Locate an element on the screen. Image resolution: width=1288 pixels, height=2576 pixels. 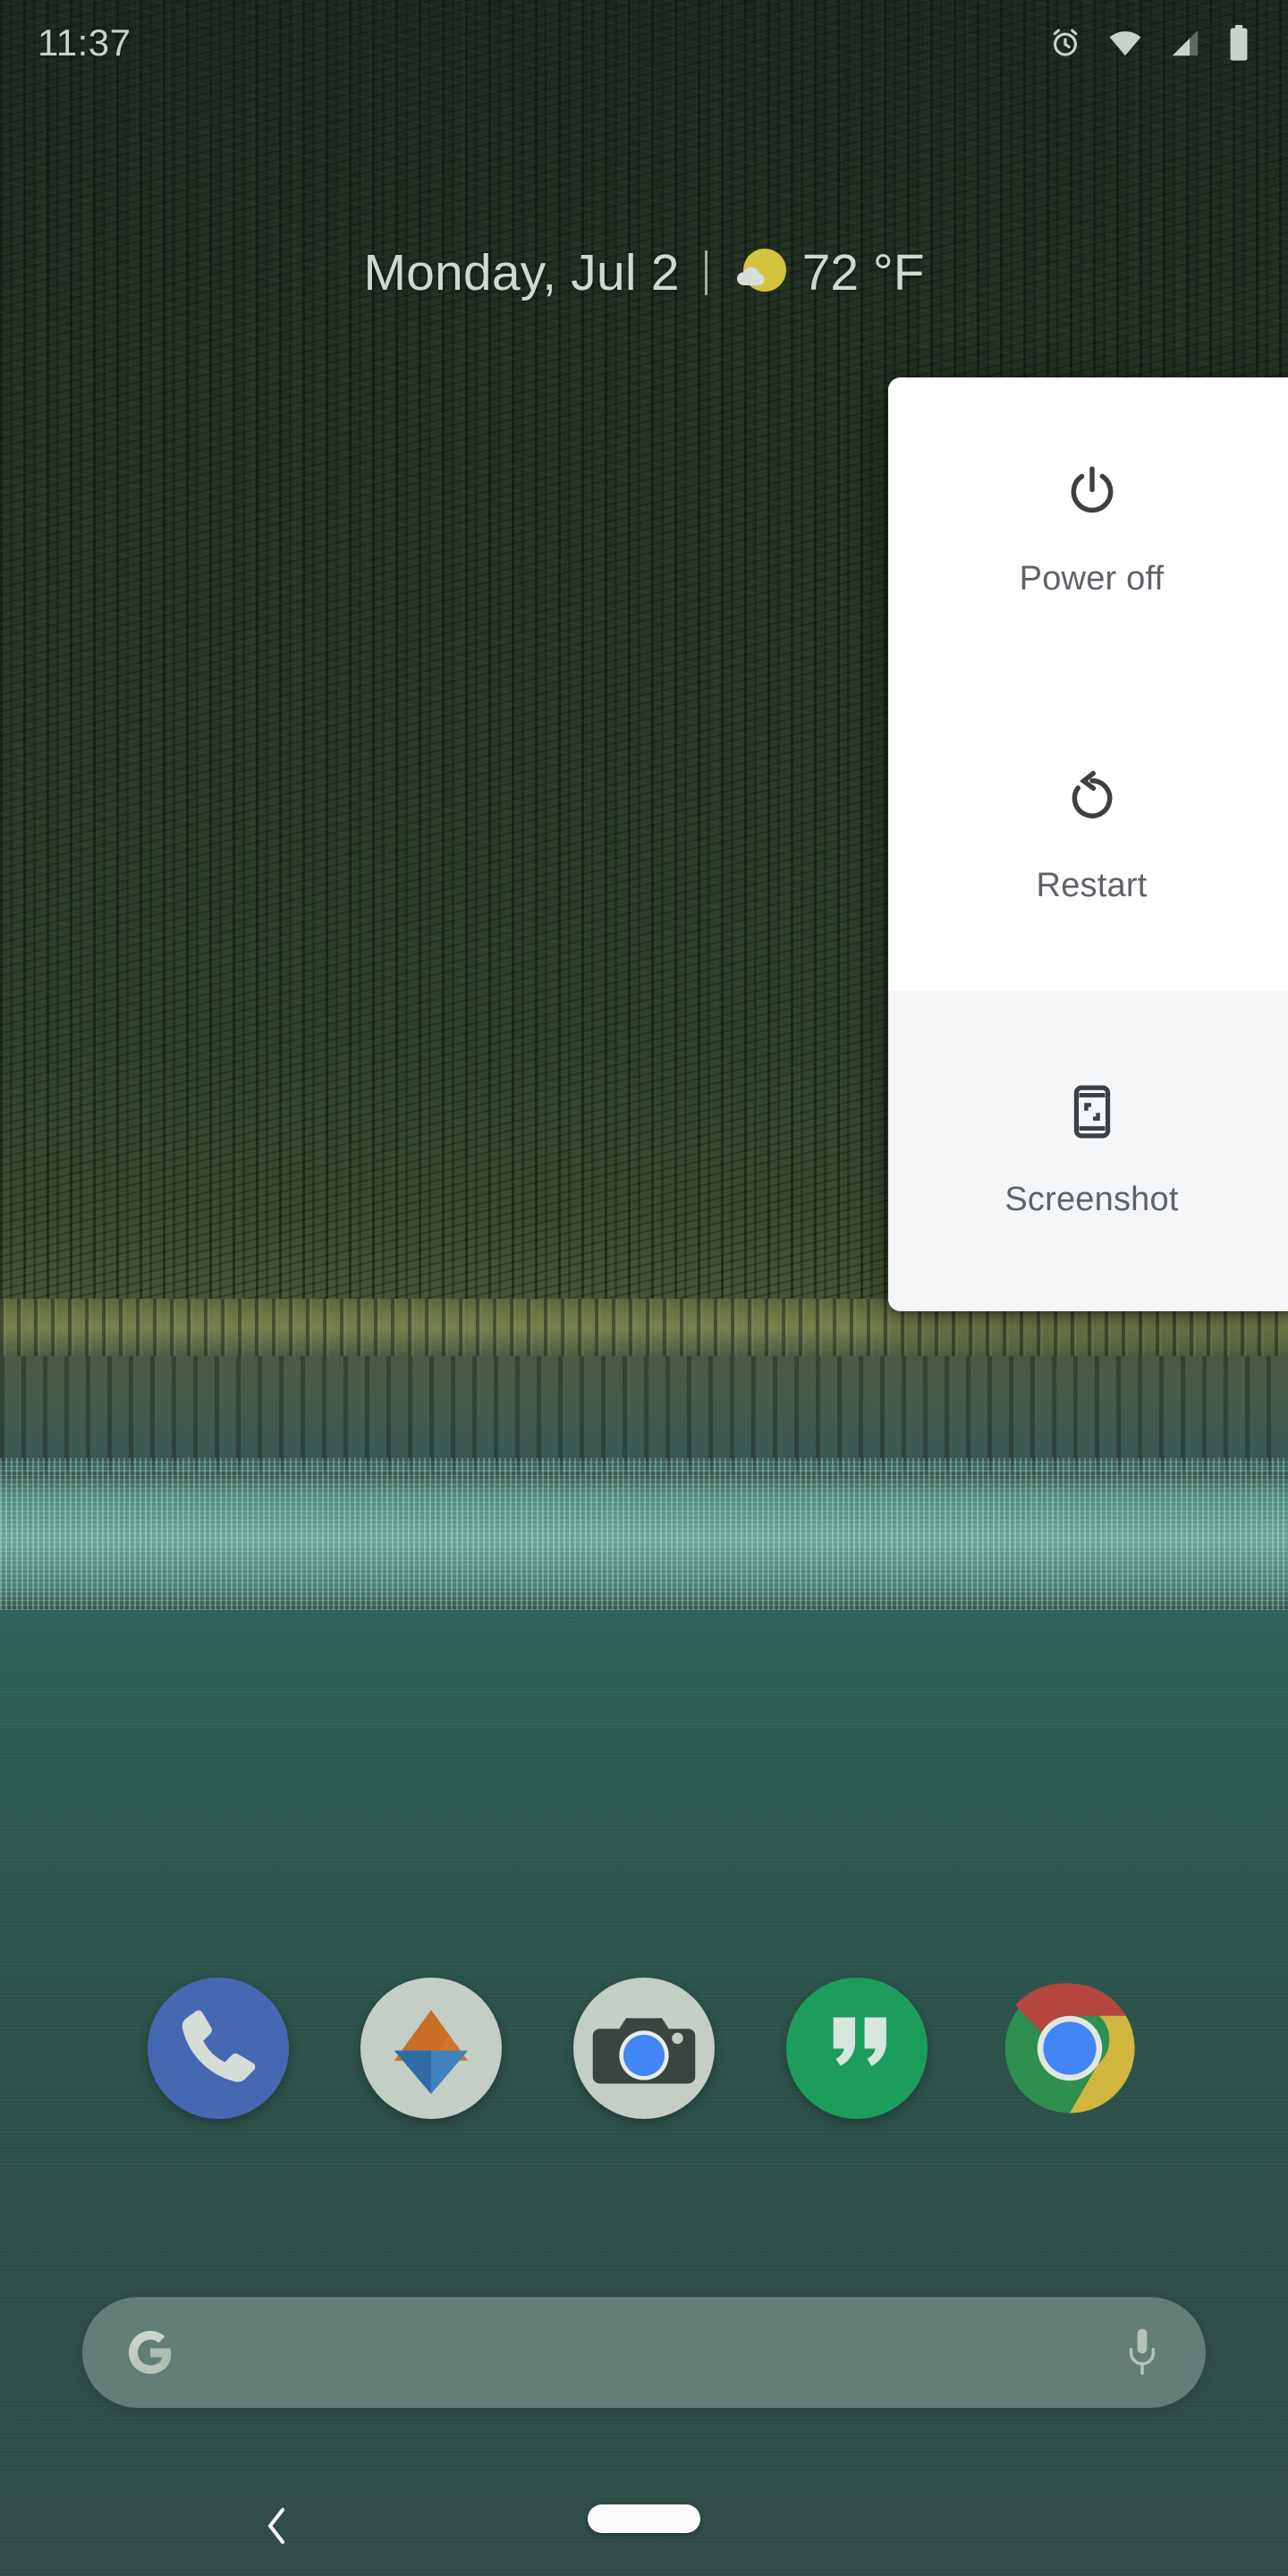
status-bar: 11:37 is located at coordinates (644, 43).